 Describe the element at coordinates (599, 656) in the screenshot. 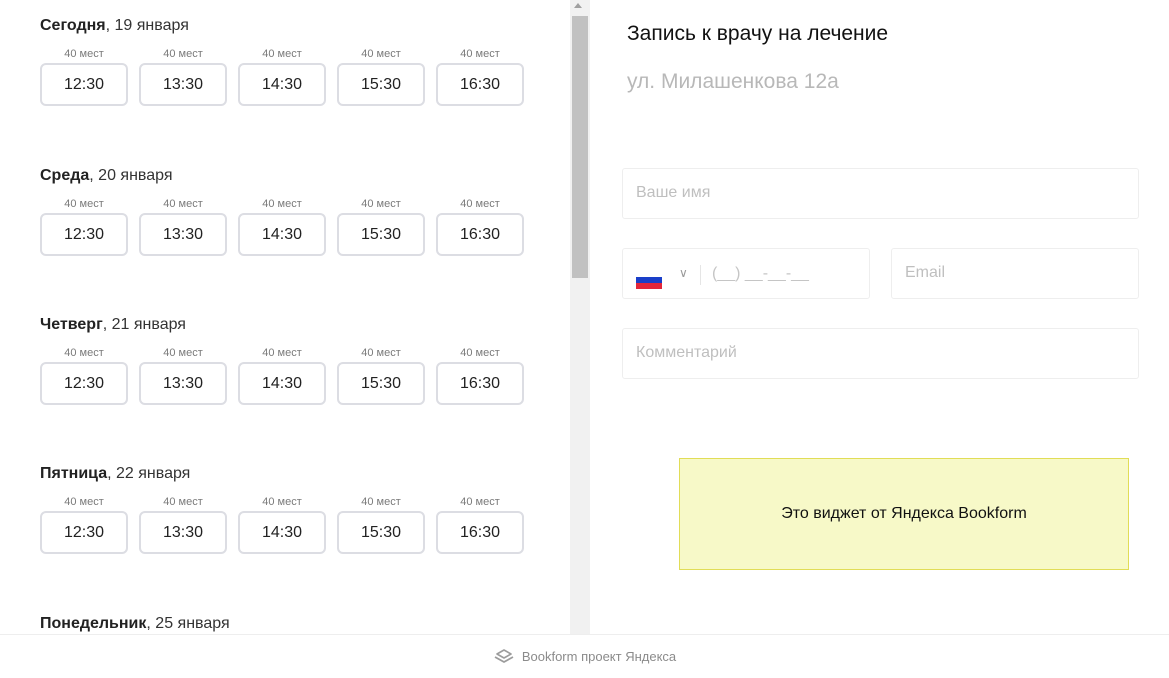

I see `footer-brand: Bookform проект Яндекса` at that location.